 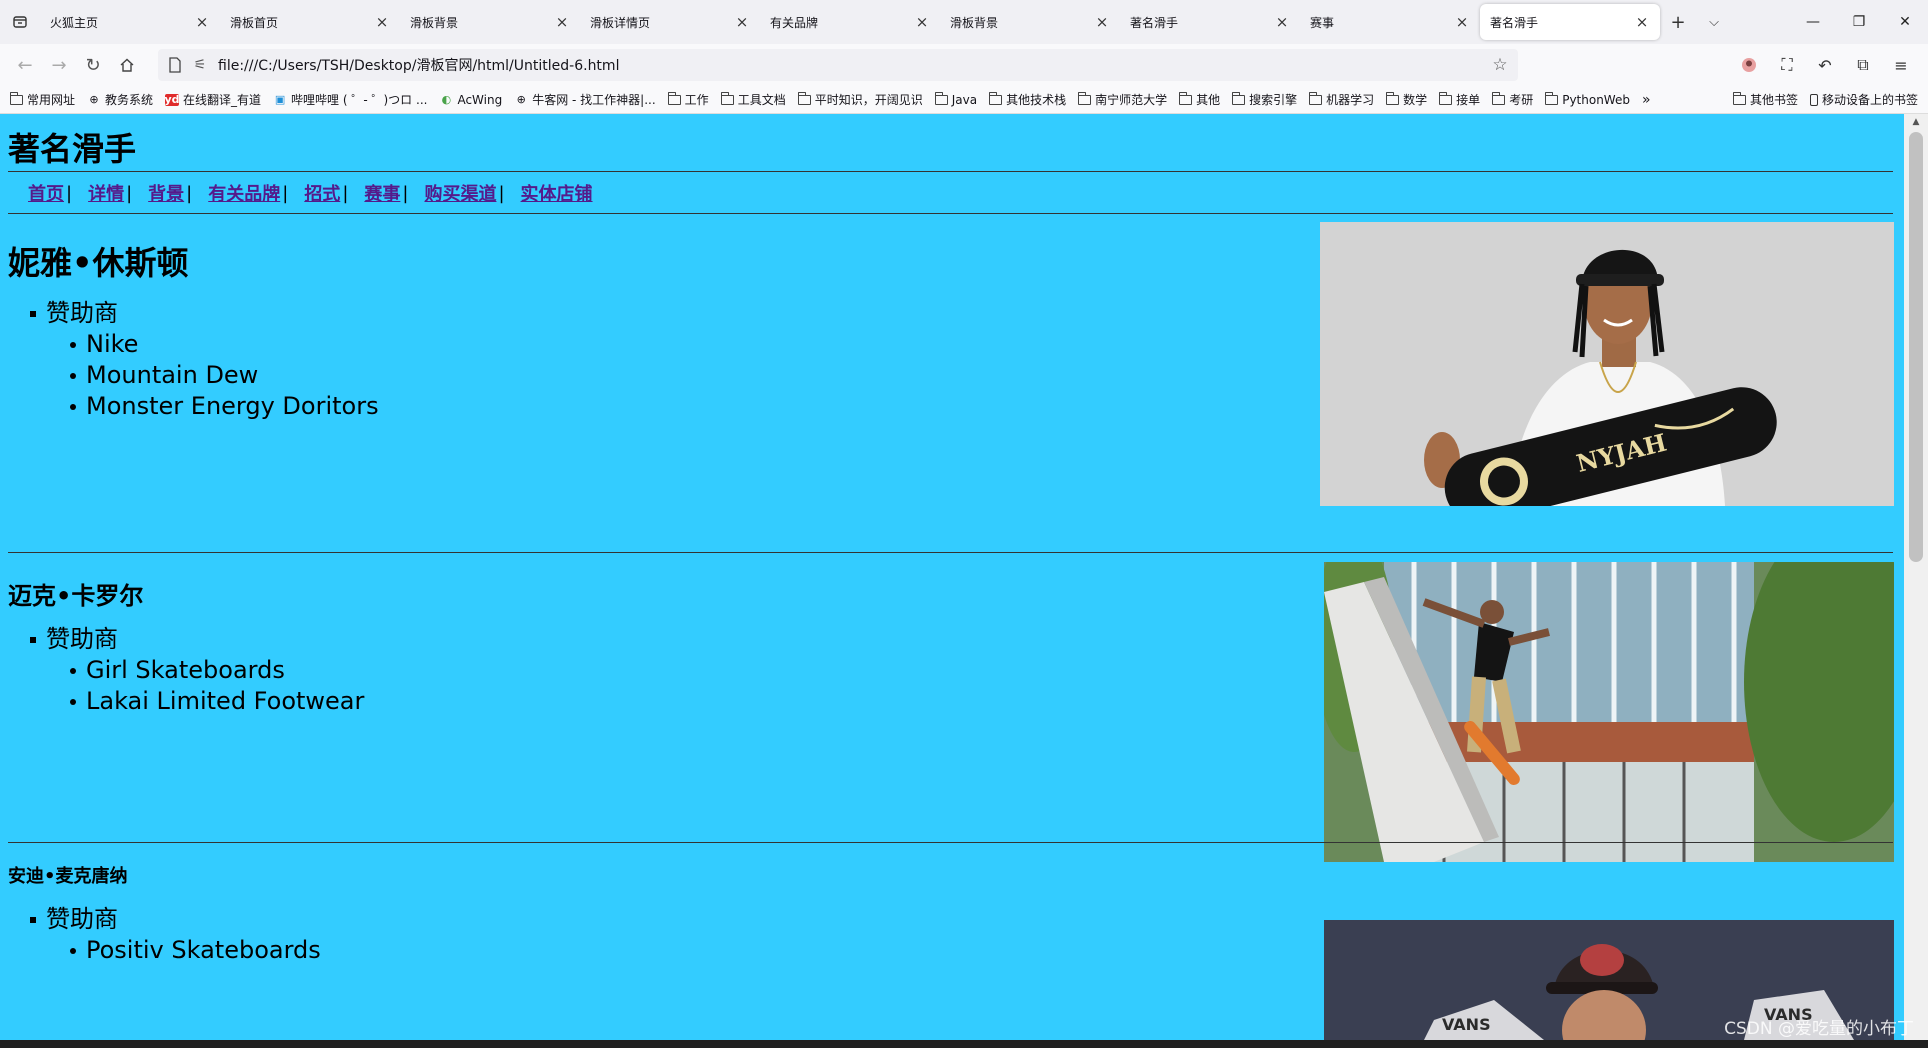 What do you see at coordinates (166, 193) in the screenshot?
I see `nav-link: 背景` at bounding box center [166, 193].